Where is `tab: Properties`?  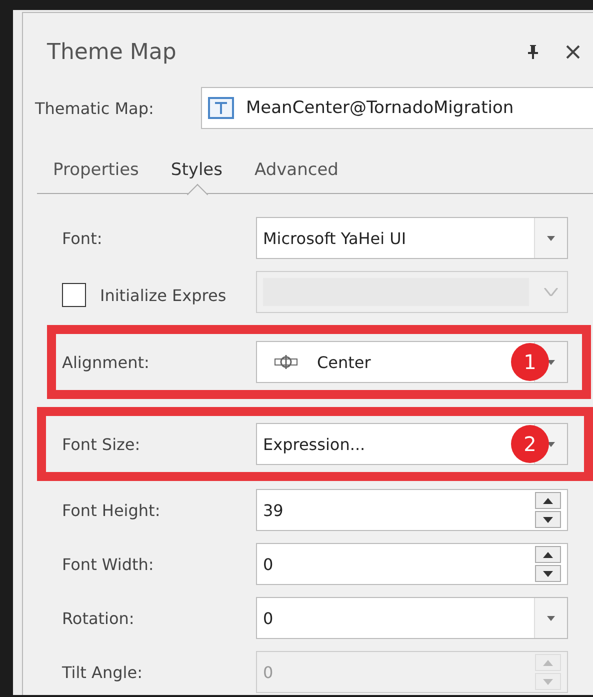
tab: Properties is located at coordinates (96, 170).